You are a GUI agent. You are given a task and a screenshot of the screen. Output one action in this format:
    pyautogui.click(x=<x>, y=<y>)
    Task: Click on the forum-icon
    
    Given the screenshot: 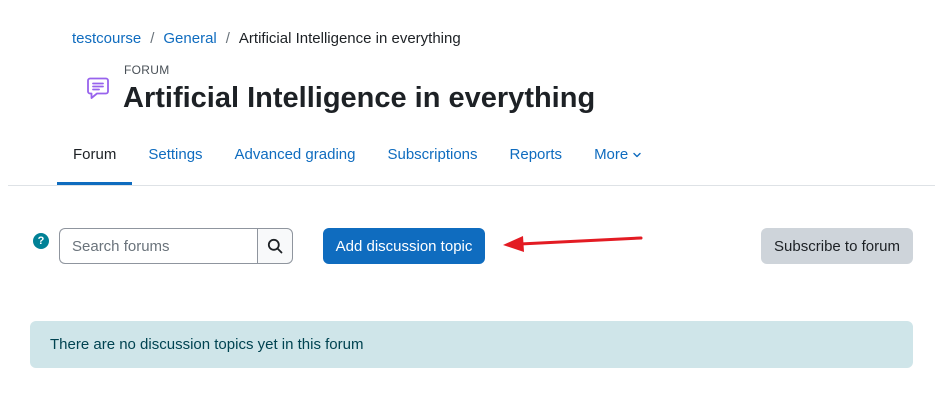 What is the action you would take?
    pyautogui.click(x=98, y=88)
    